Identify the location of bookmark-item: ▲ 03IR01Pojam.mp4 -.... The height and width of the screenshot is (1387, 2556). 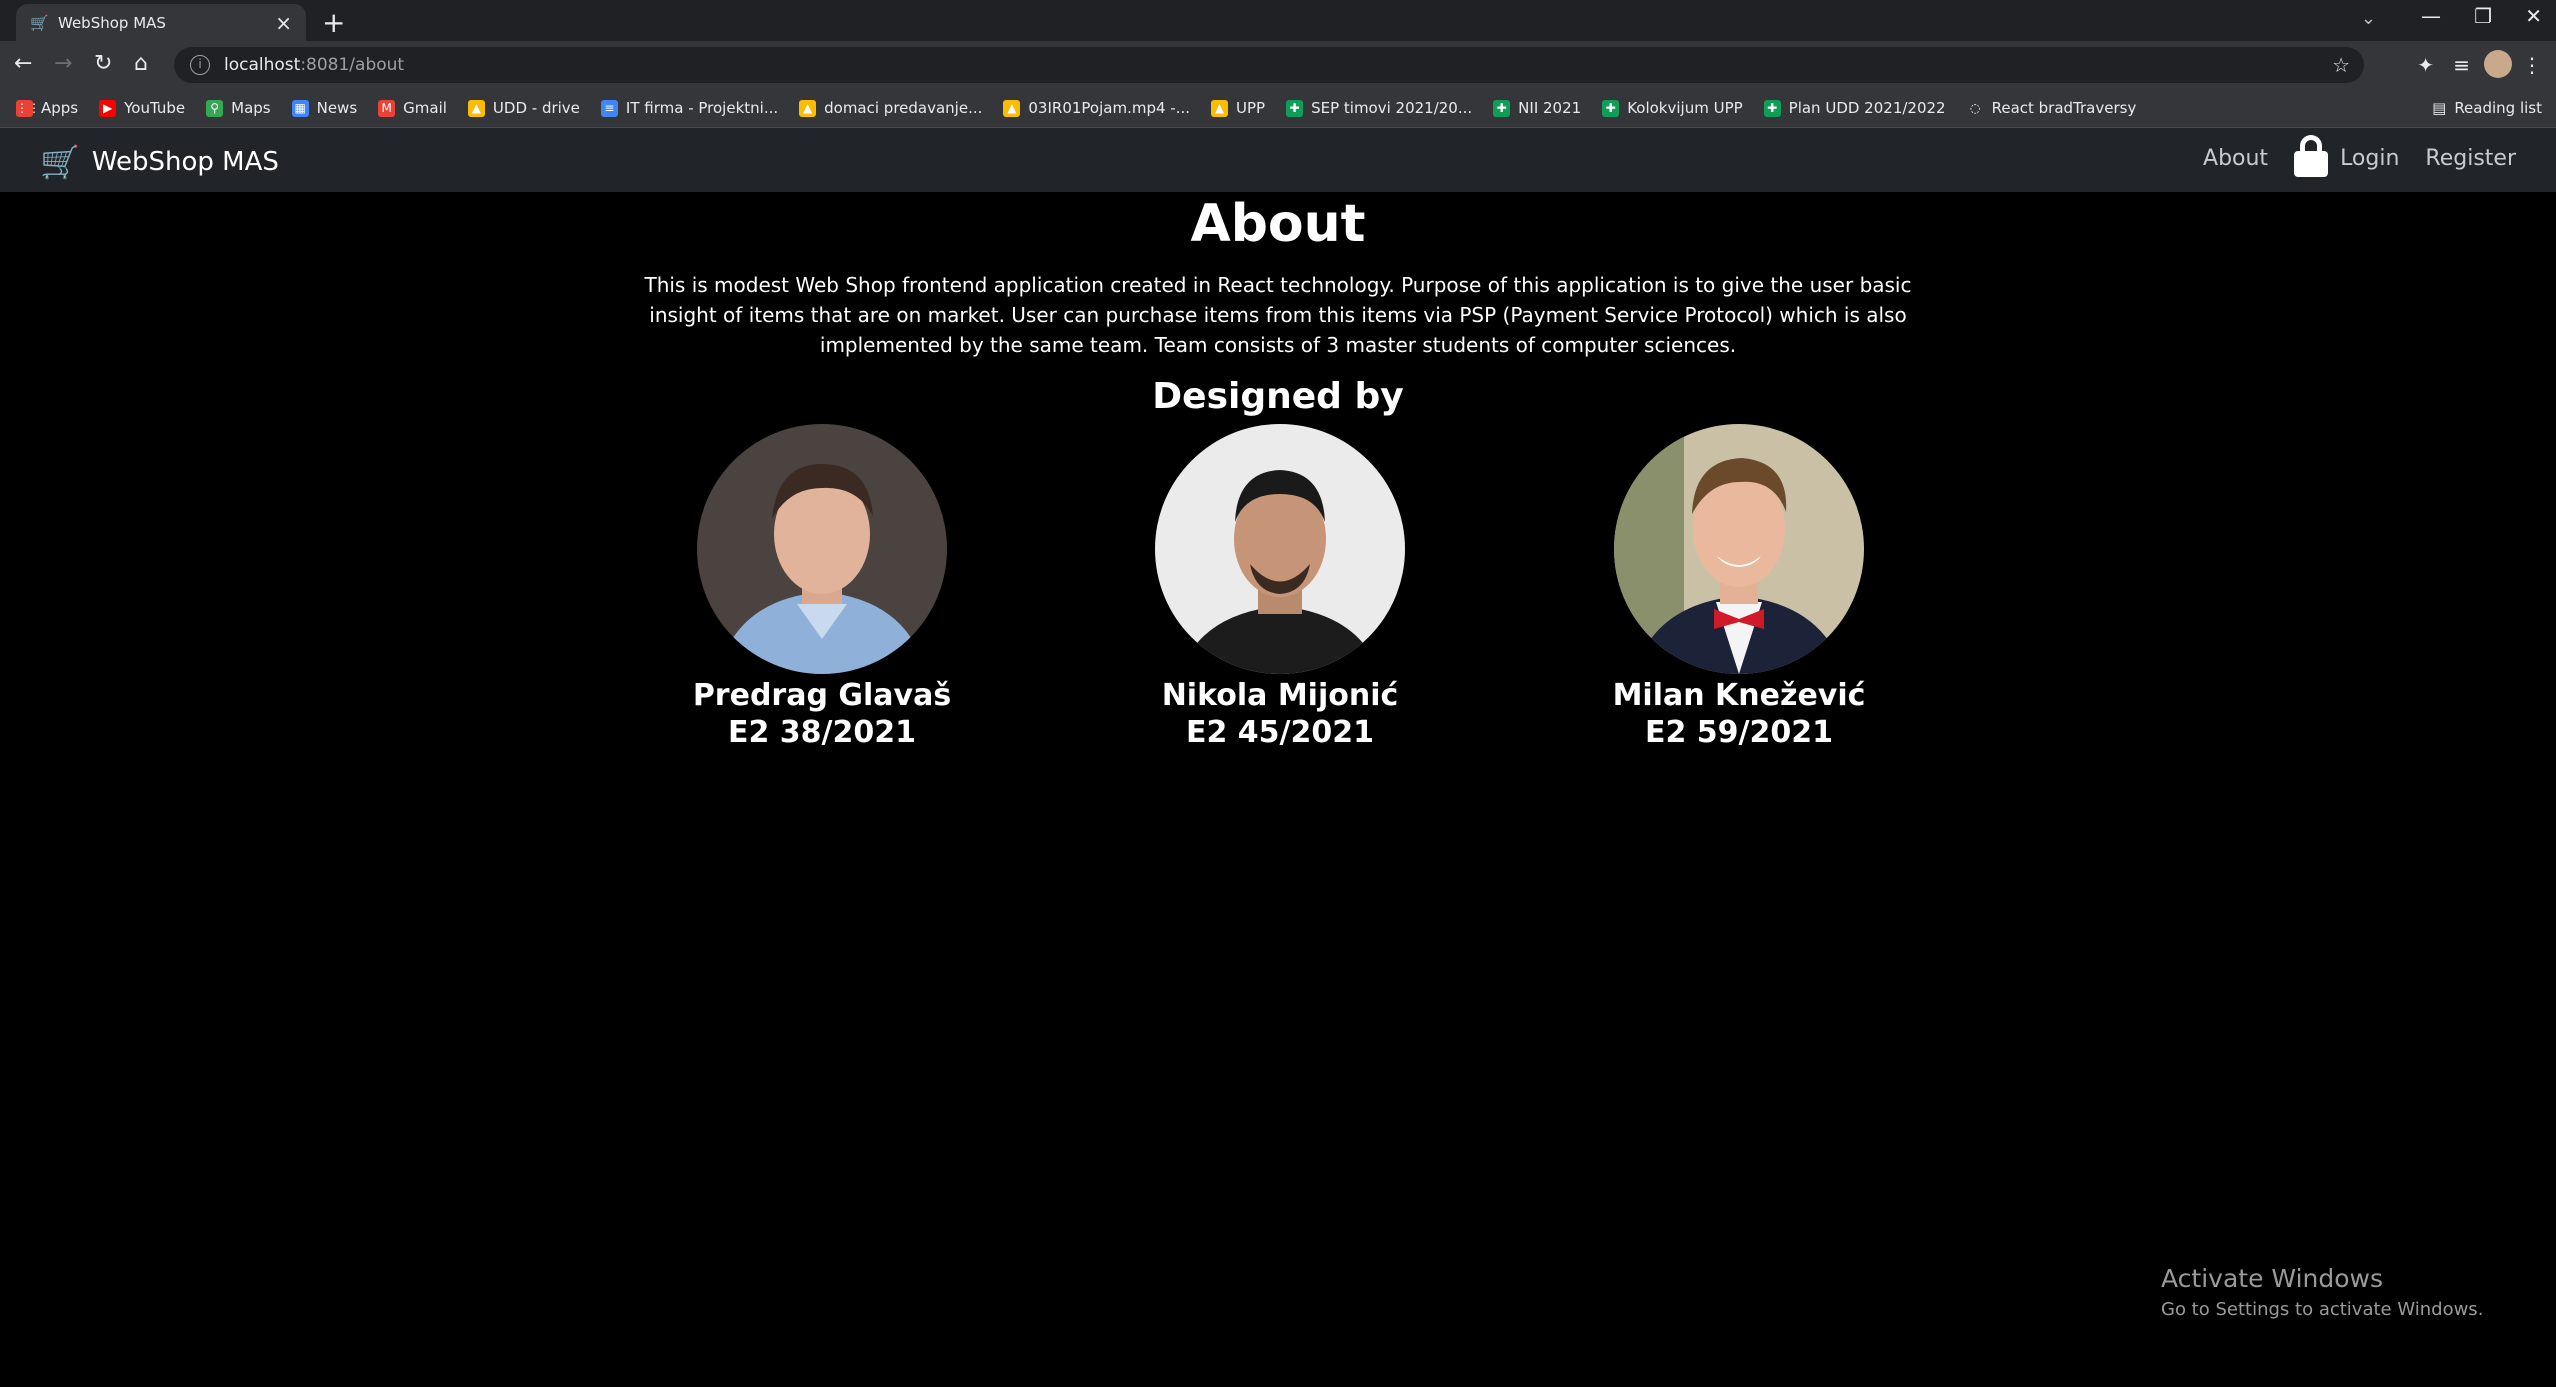
(1096, 108).